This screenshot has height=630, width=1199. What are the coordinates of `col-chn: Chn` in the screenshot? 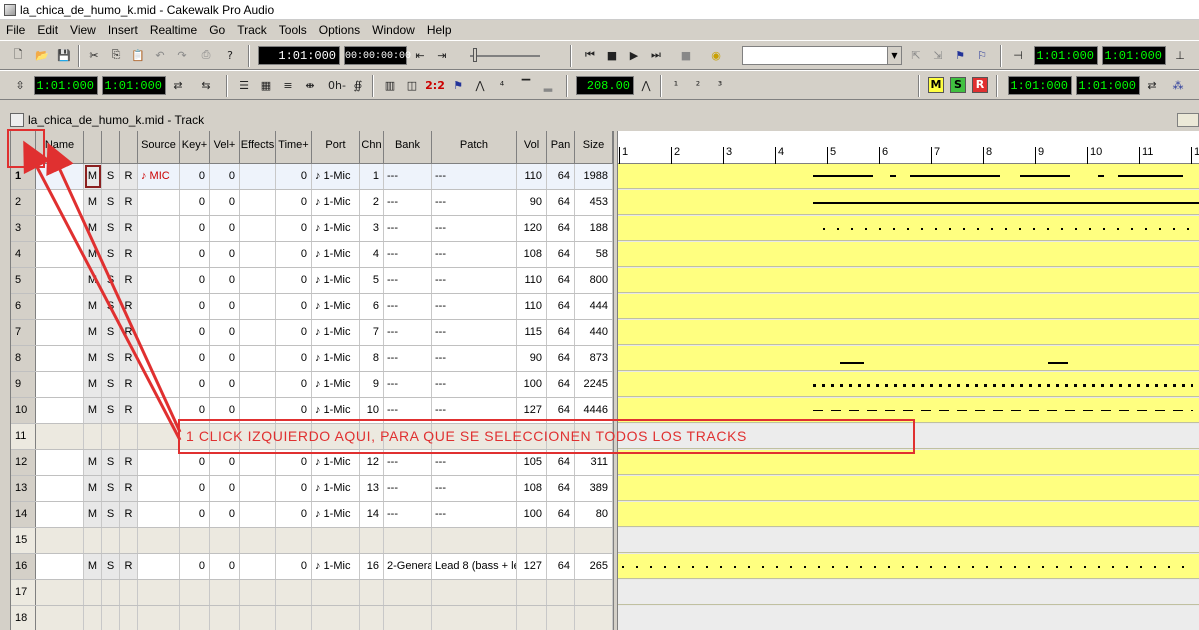 It's located at (372, 147).